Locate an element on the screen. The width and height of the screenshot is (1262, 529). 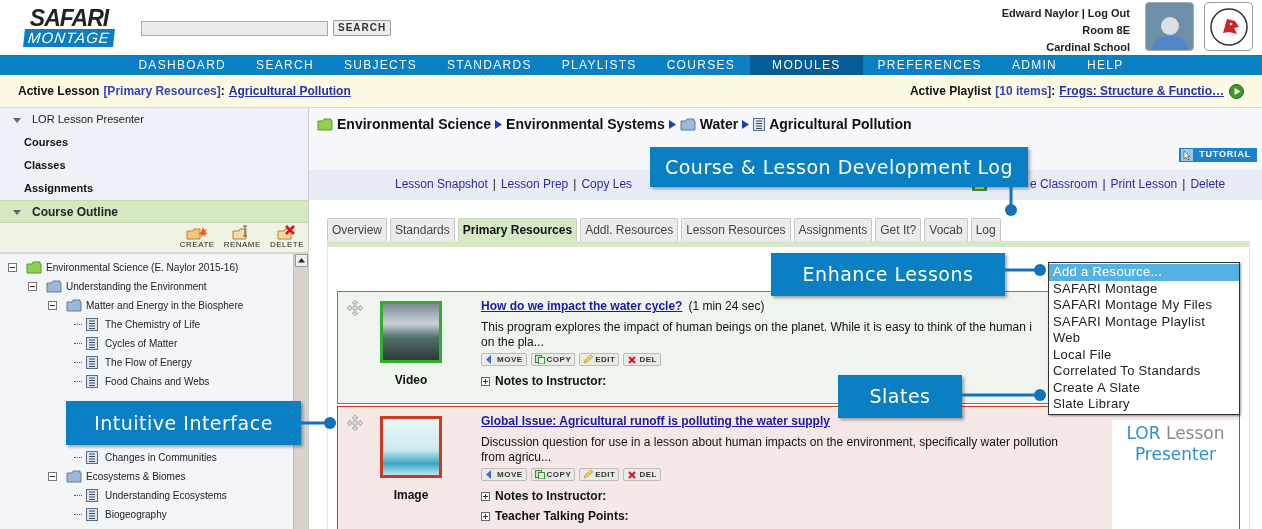
callout-label: Course & Lesson Development Log is located at coordinates (839, 167).